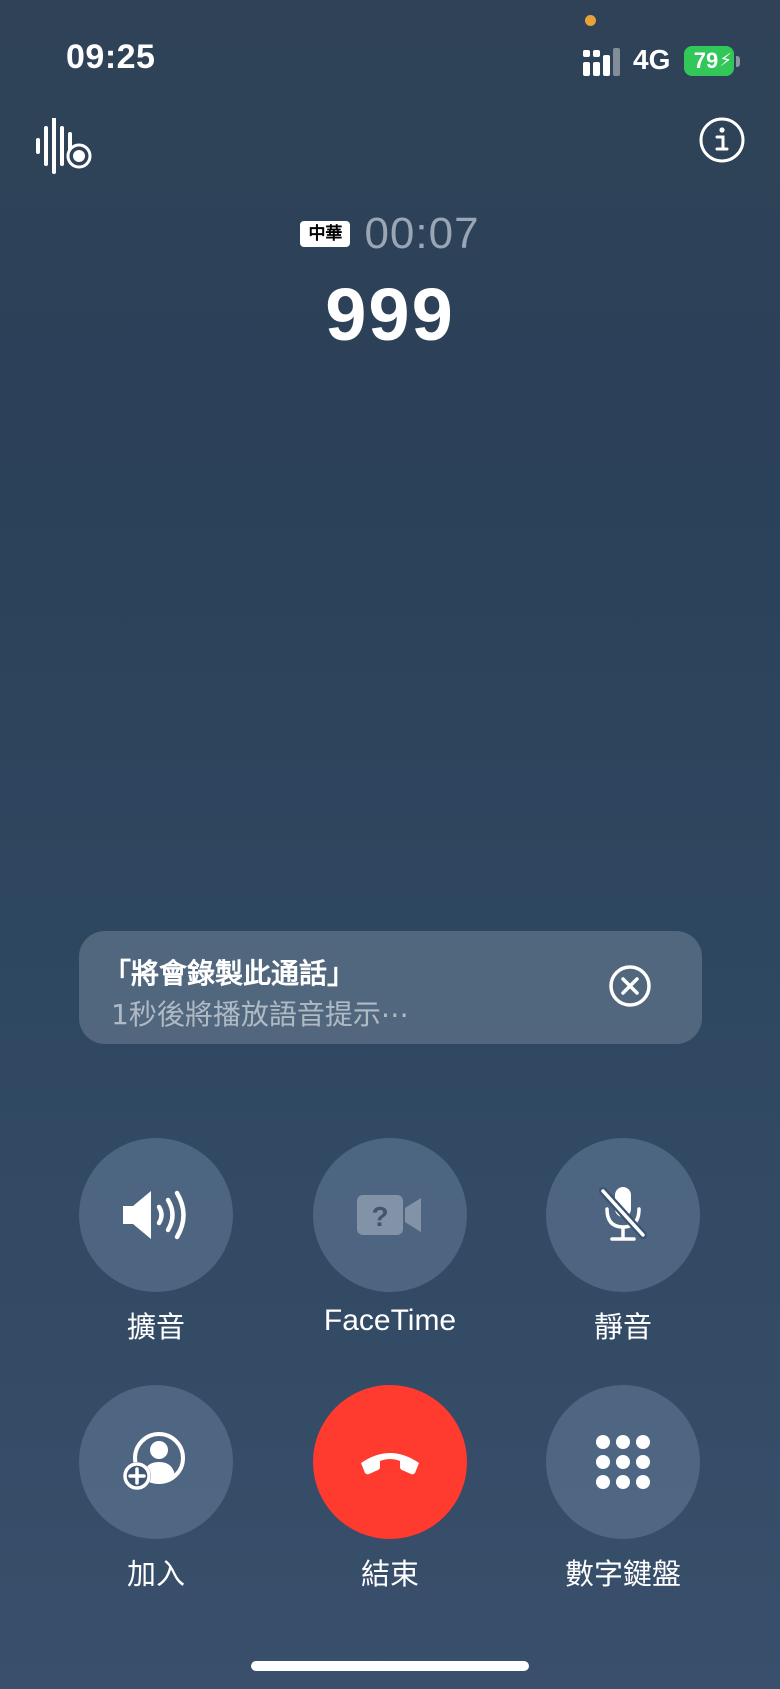 This screenshot has width=780, height=1689. I want to click on notice-subtitle: 1秒後將播放語音提示⋯, so click(260, 1014).